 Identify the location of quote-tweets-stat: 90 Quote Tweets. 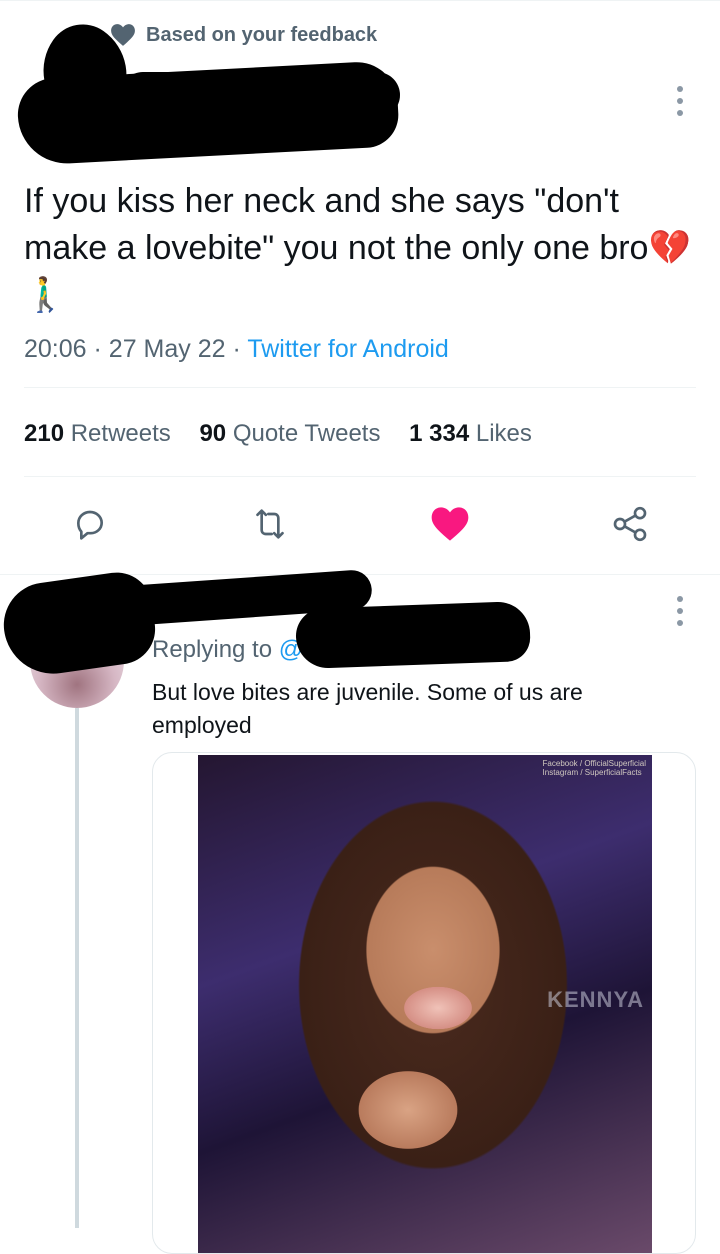
(289, 433).